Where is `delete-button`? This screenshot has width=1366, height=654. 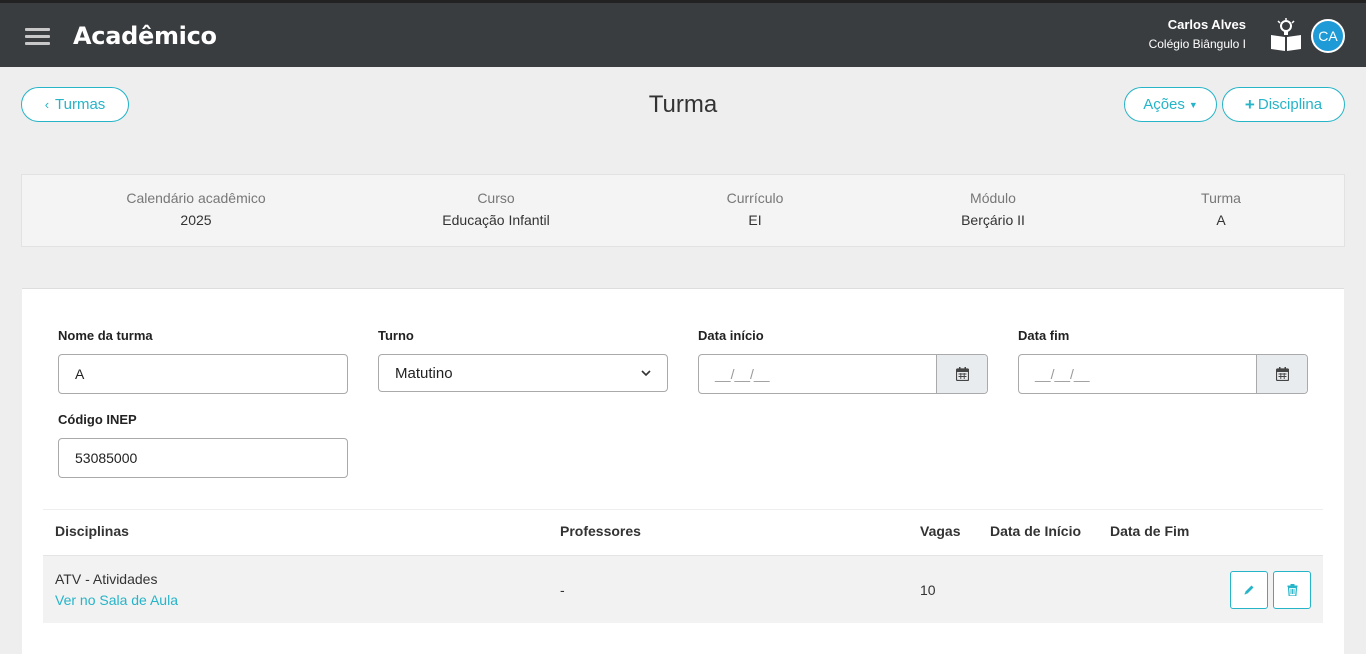
delete-button is located at coordinates (1292, 590).